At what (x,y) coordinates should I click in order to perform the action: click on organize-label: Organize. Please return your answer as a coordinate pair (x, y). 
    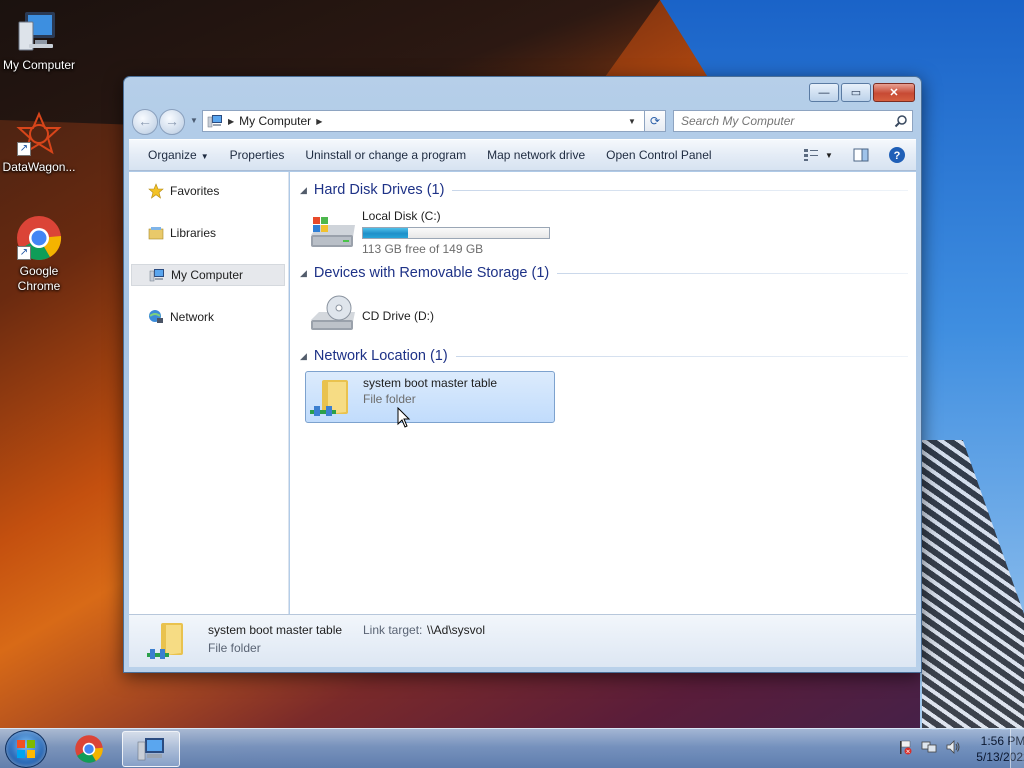
    Looking at the image, I should click on (172, 155).